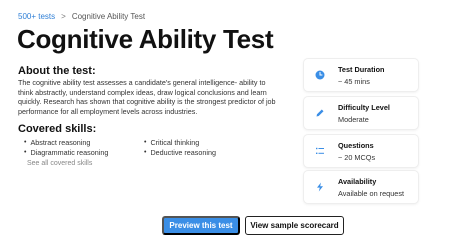  Describe the element at coordinates (361, 75) in the screenshot. I see `card-test-duration: Test Duration ~ 45 mins` at that location.